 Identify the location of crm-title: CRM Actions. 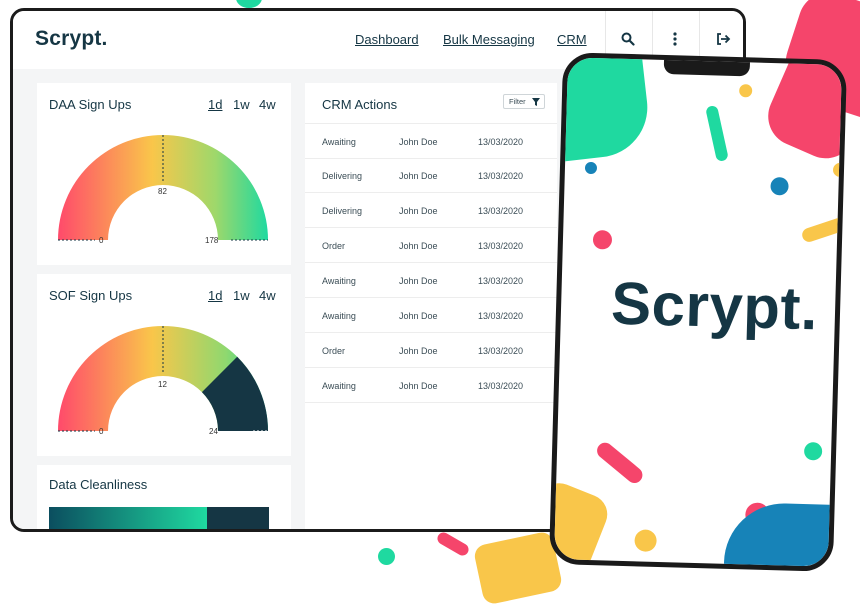
(360, 104).